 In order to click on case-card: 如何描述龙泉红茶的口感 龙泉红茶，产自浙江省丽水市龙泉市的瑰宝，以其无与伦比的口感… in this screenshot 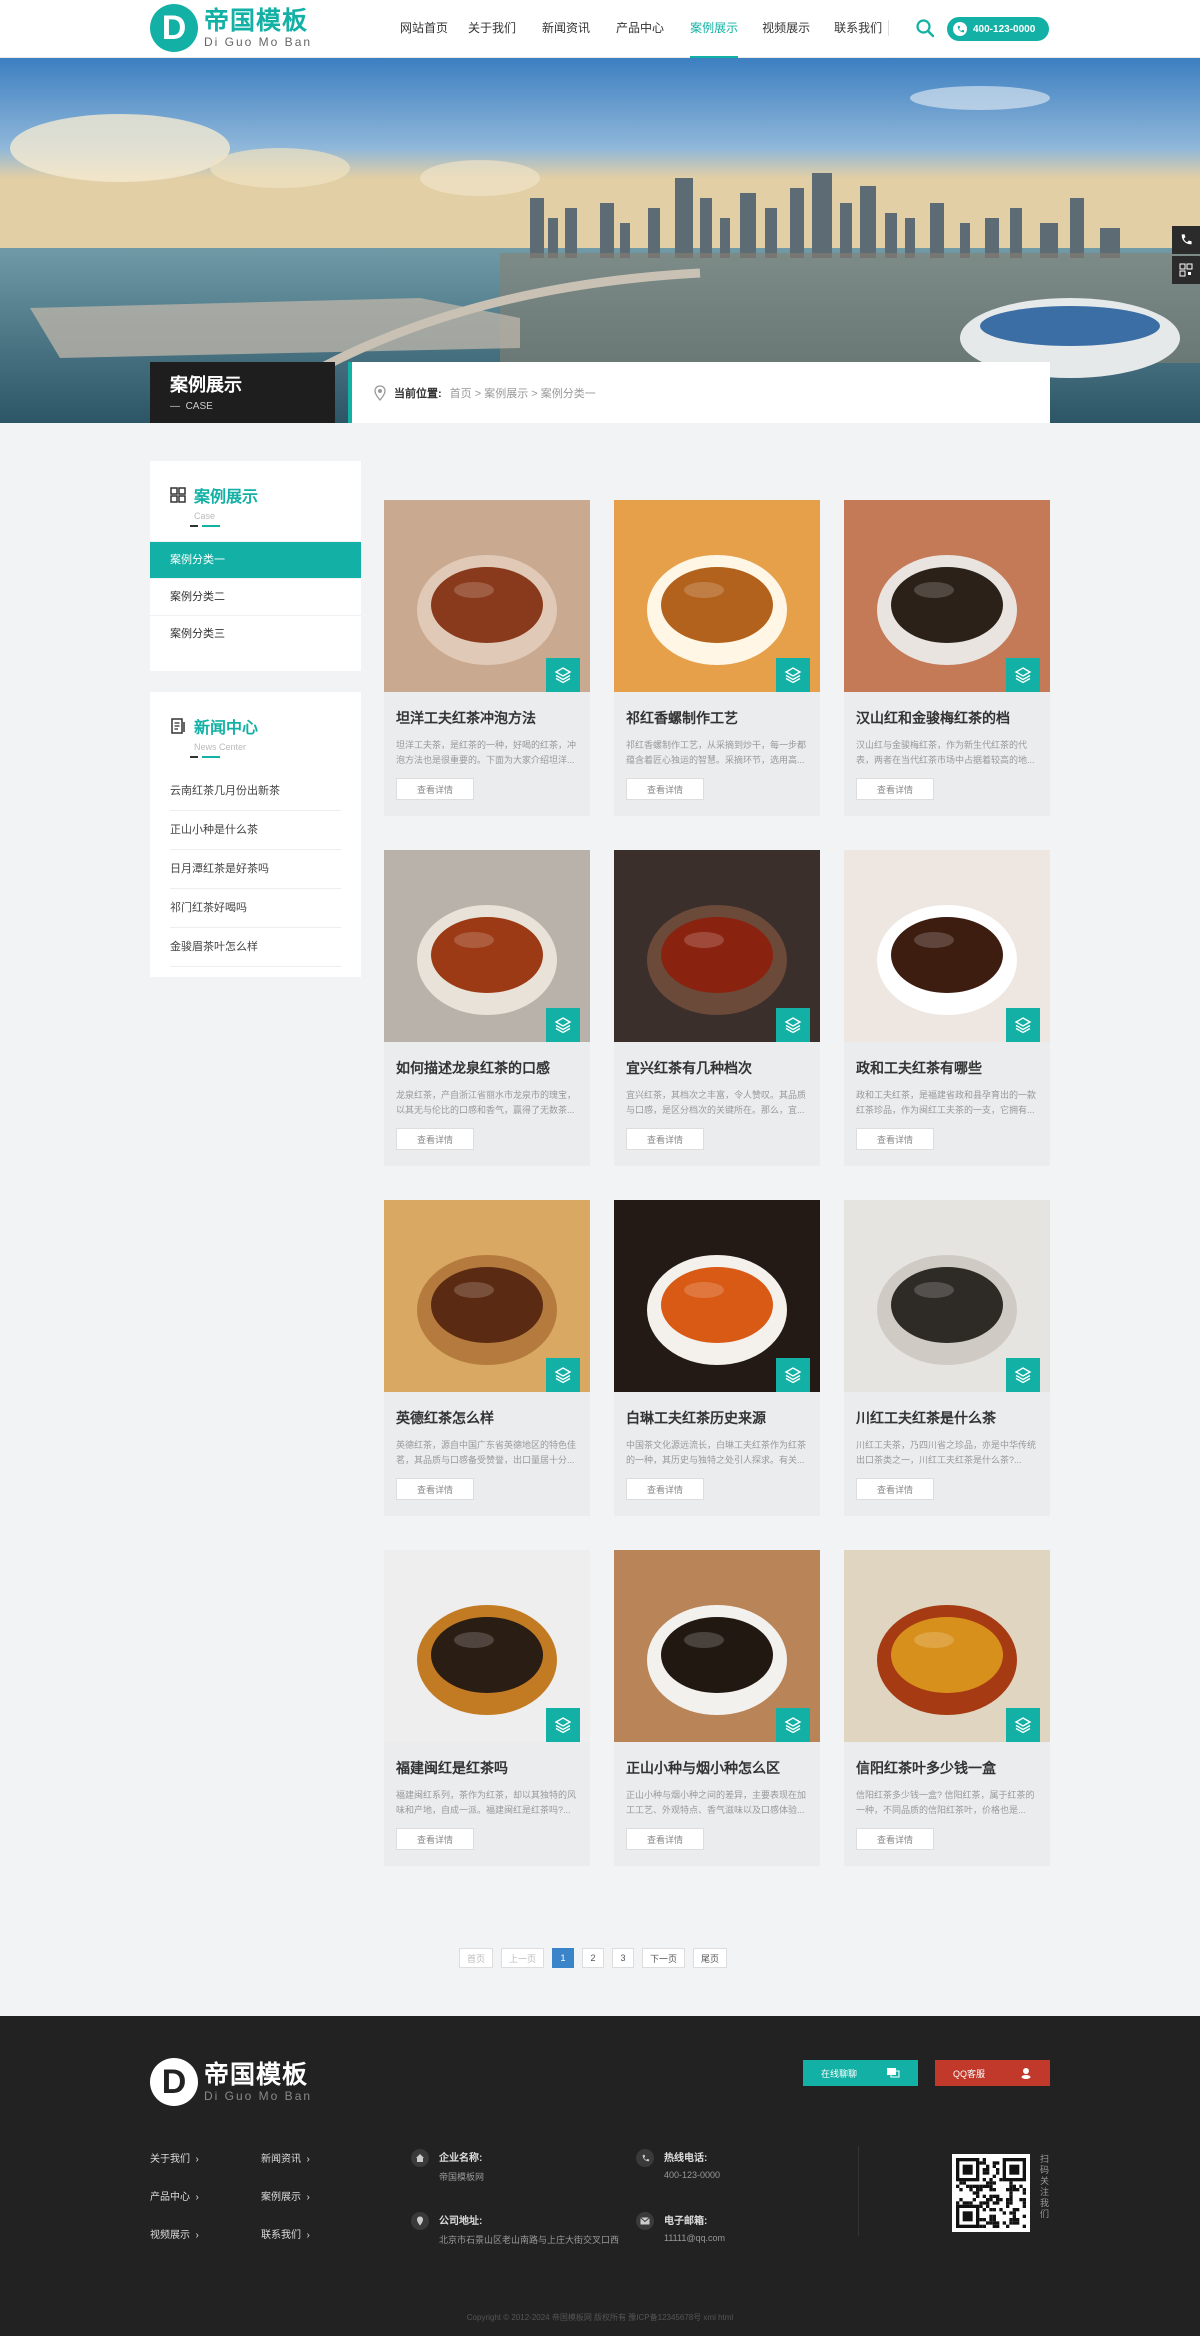, I will do `click(487, 1008)`.